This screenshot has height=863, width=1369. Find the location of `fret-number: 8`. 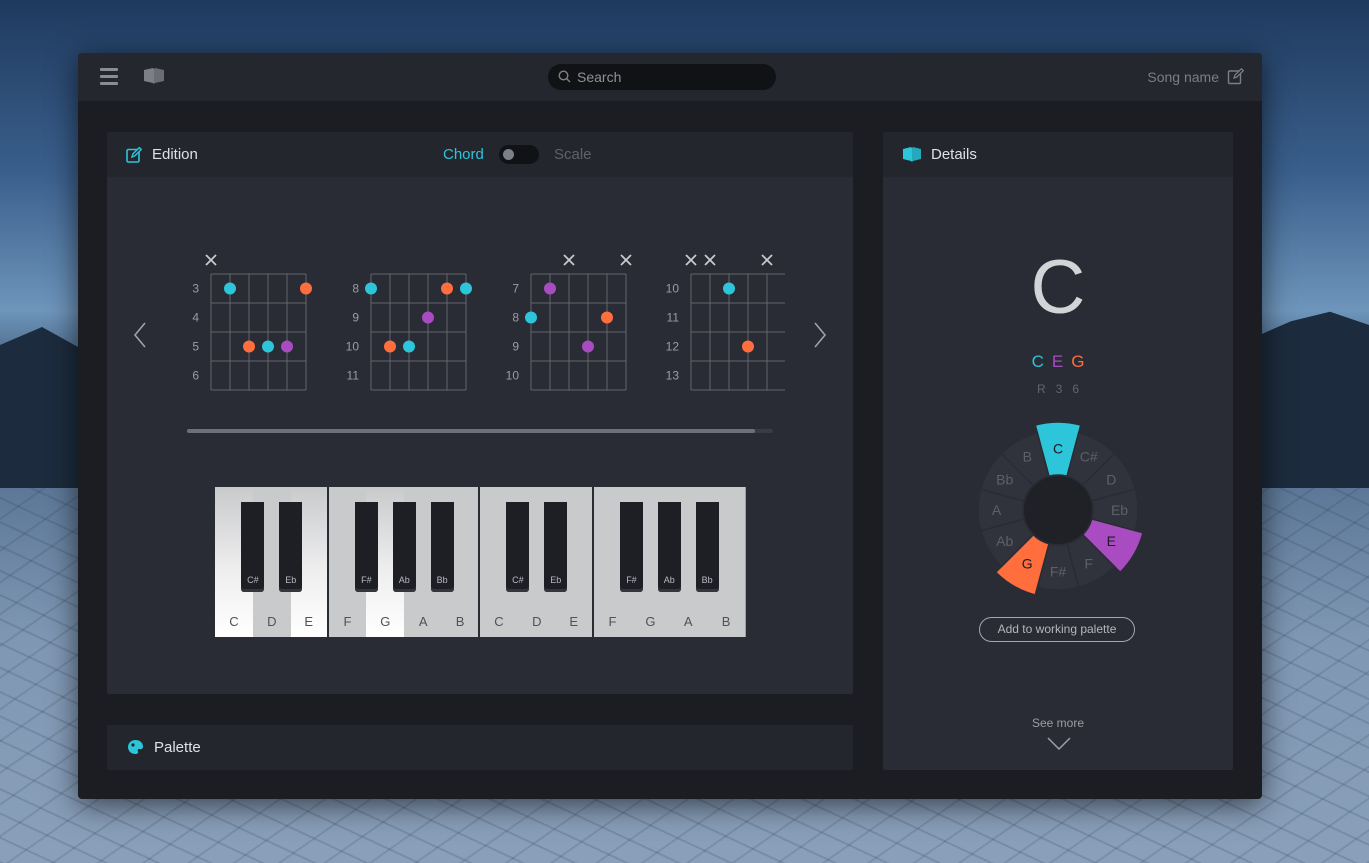

fret-number: 8 is located at coordinates (355, 289).